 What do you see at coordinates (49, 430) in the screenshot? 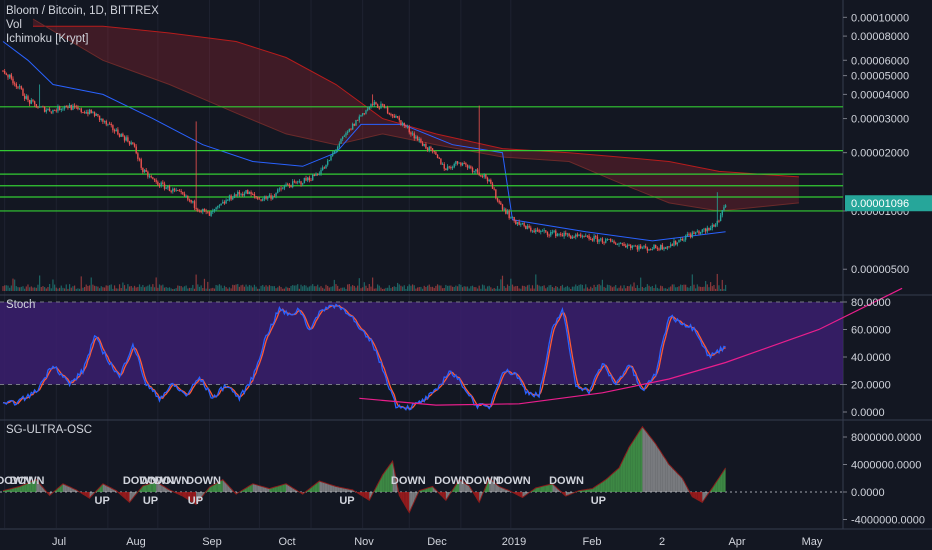
I see `osc-pane-label: SG-ULTRA-OSC` at bounding box center [49, 430].